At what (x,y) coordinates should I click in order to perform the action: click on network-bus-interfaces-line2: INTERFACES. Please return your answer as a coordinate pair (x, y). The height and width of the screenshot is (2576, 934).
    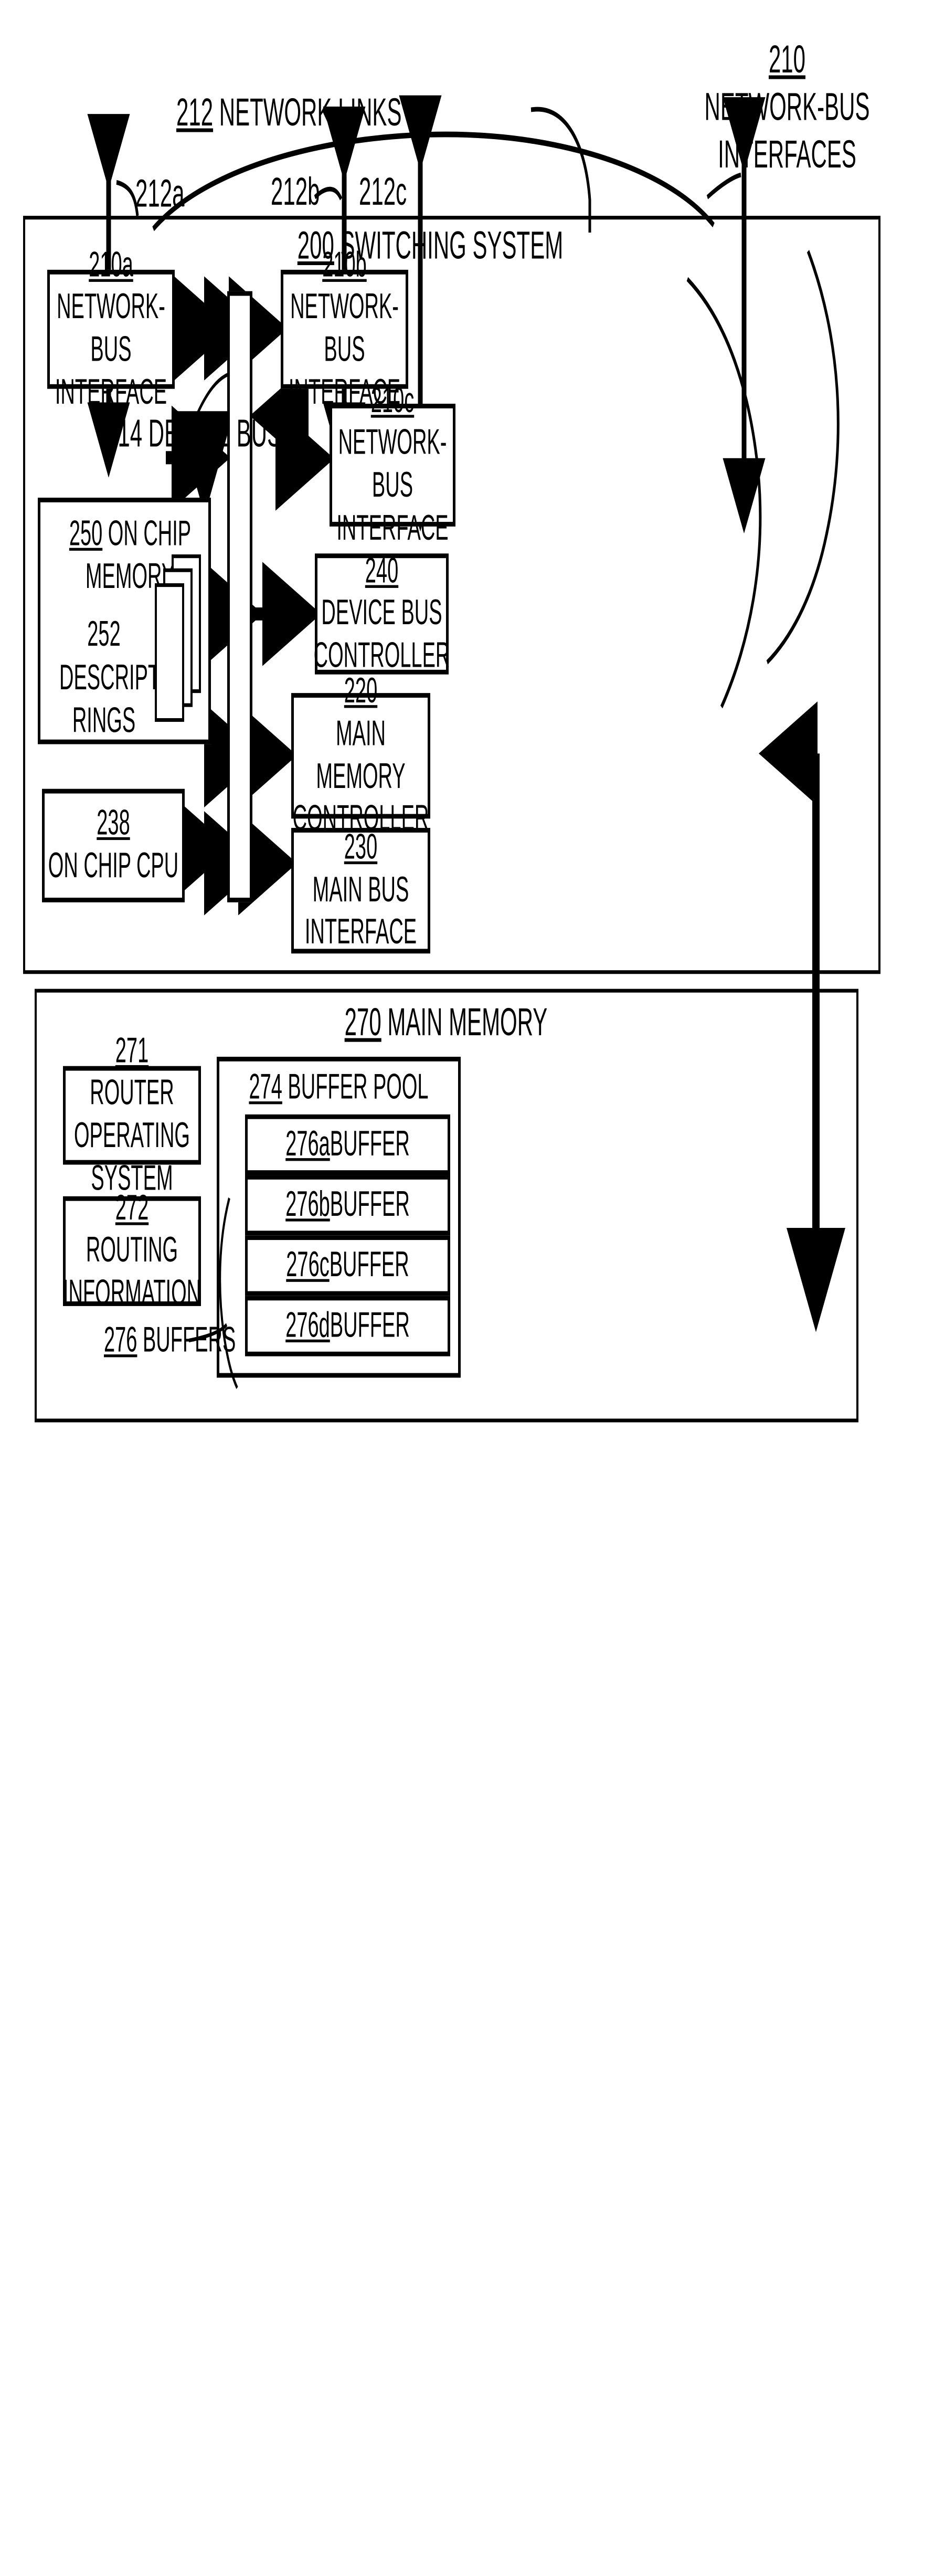
    Looking at the image, I should click on (787, 154).